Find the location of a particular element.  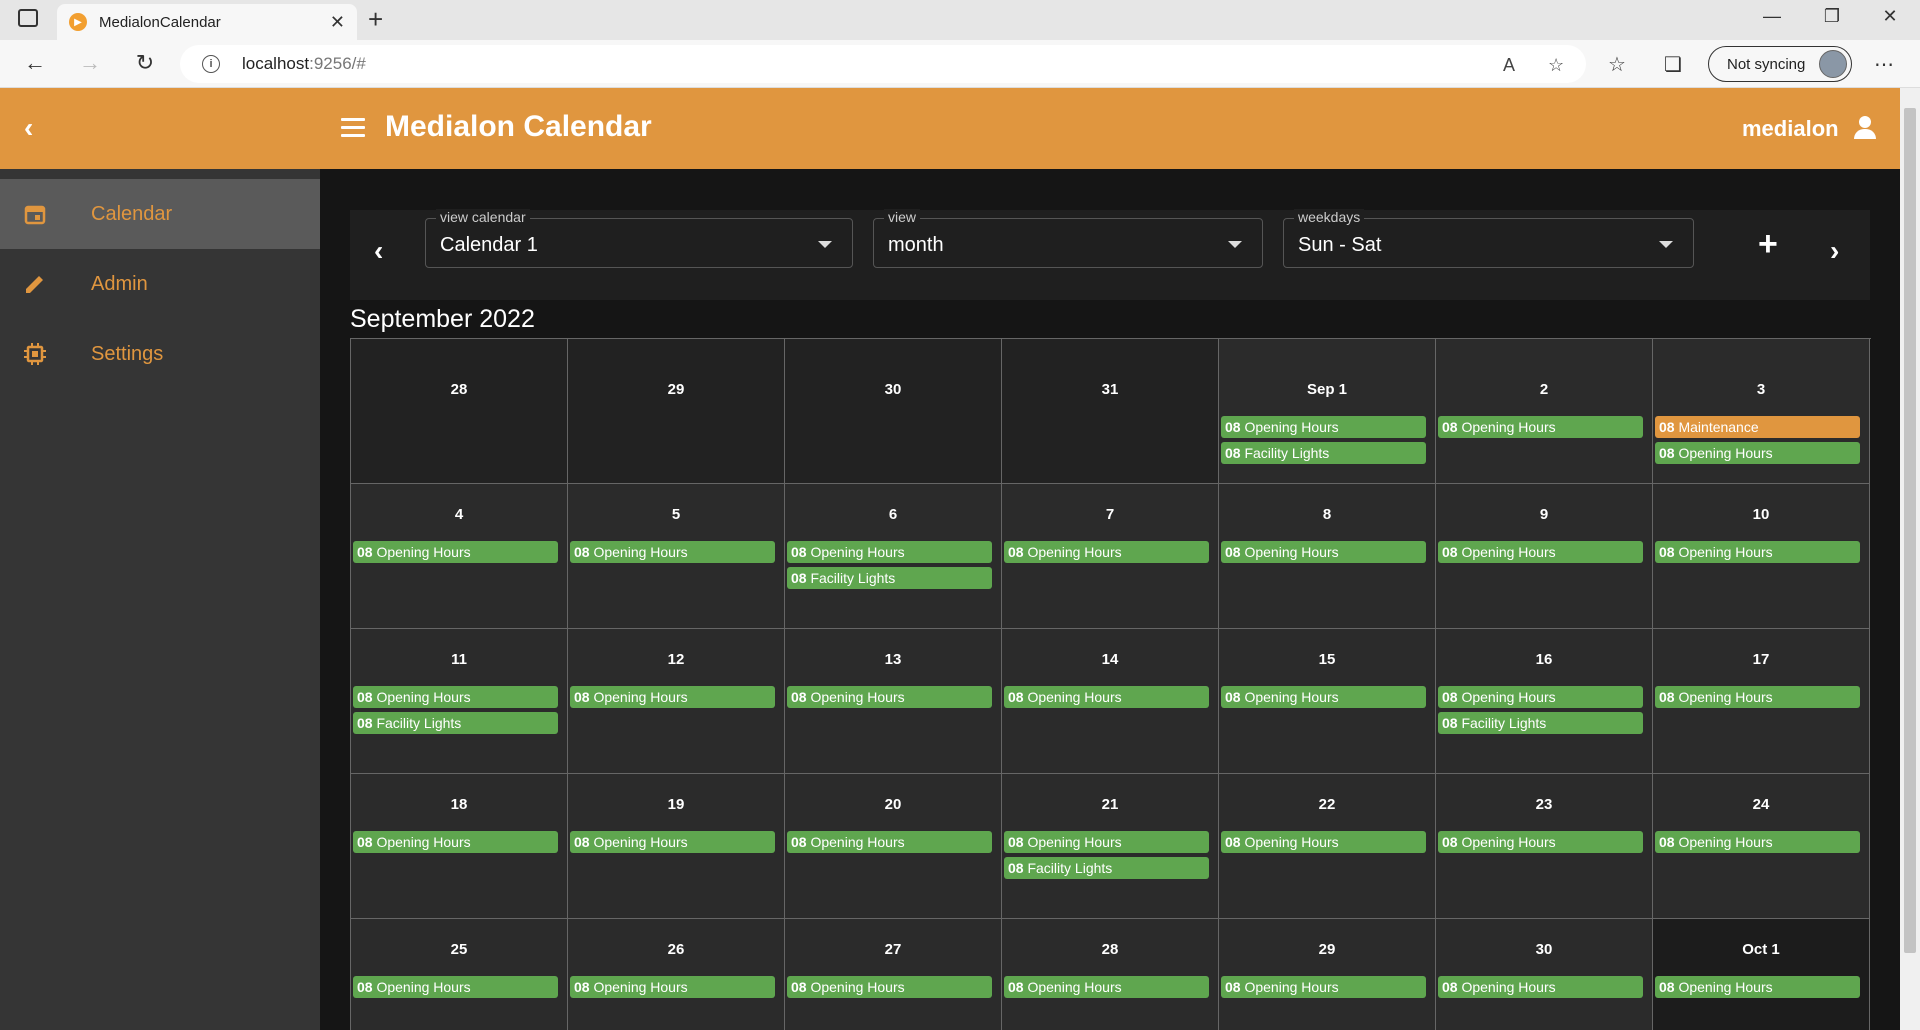

day-cell: 16 08 Opening Hours 08 Facility Lights is located at coordinates (1544, 701).